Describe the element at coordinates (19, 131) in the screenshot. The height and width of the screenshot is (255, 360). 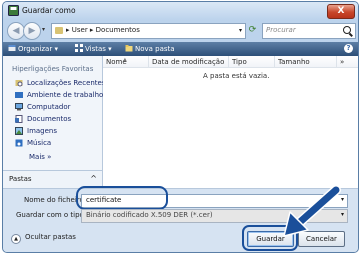
I see `pictures-icon` at that location.